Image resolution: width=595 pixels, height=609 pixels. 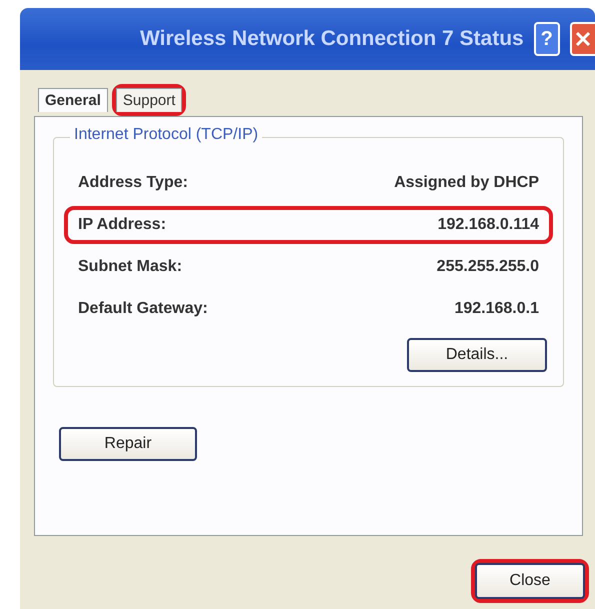 What do you see at coordinates (530, 581) in the screenshot?
I see `close-dialog-button: Close` at bounding box center [530, 581].